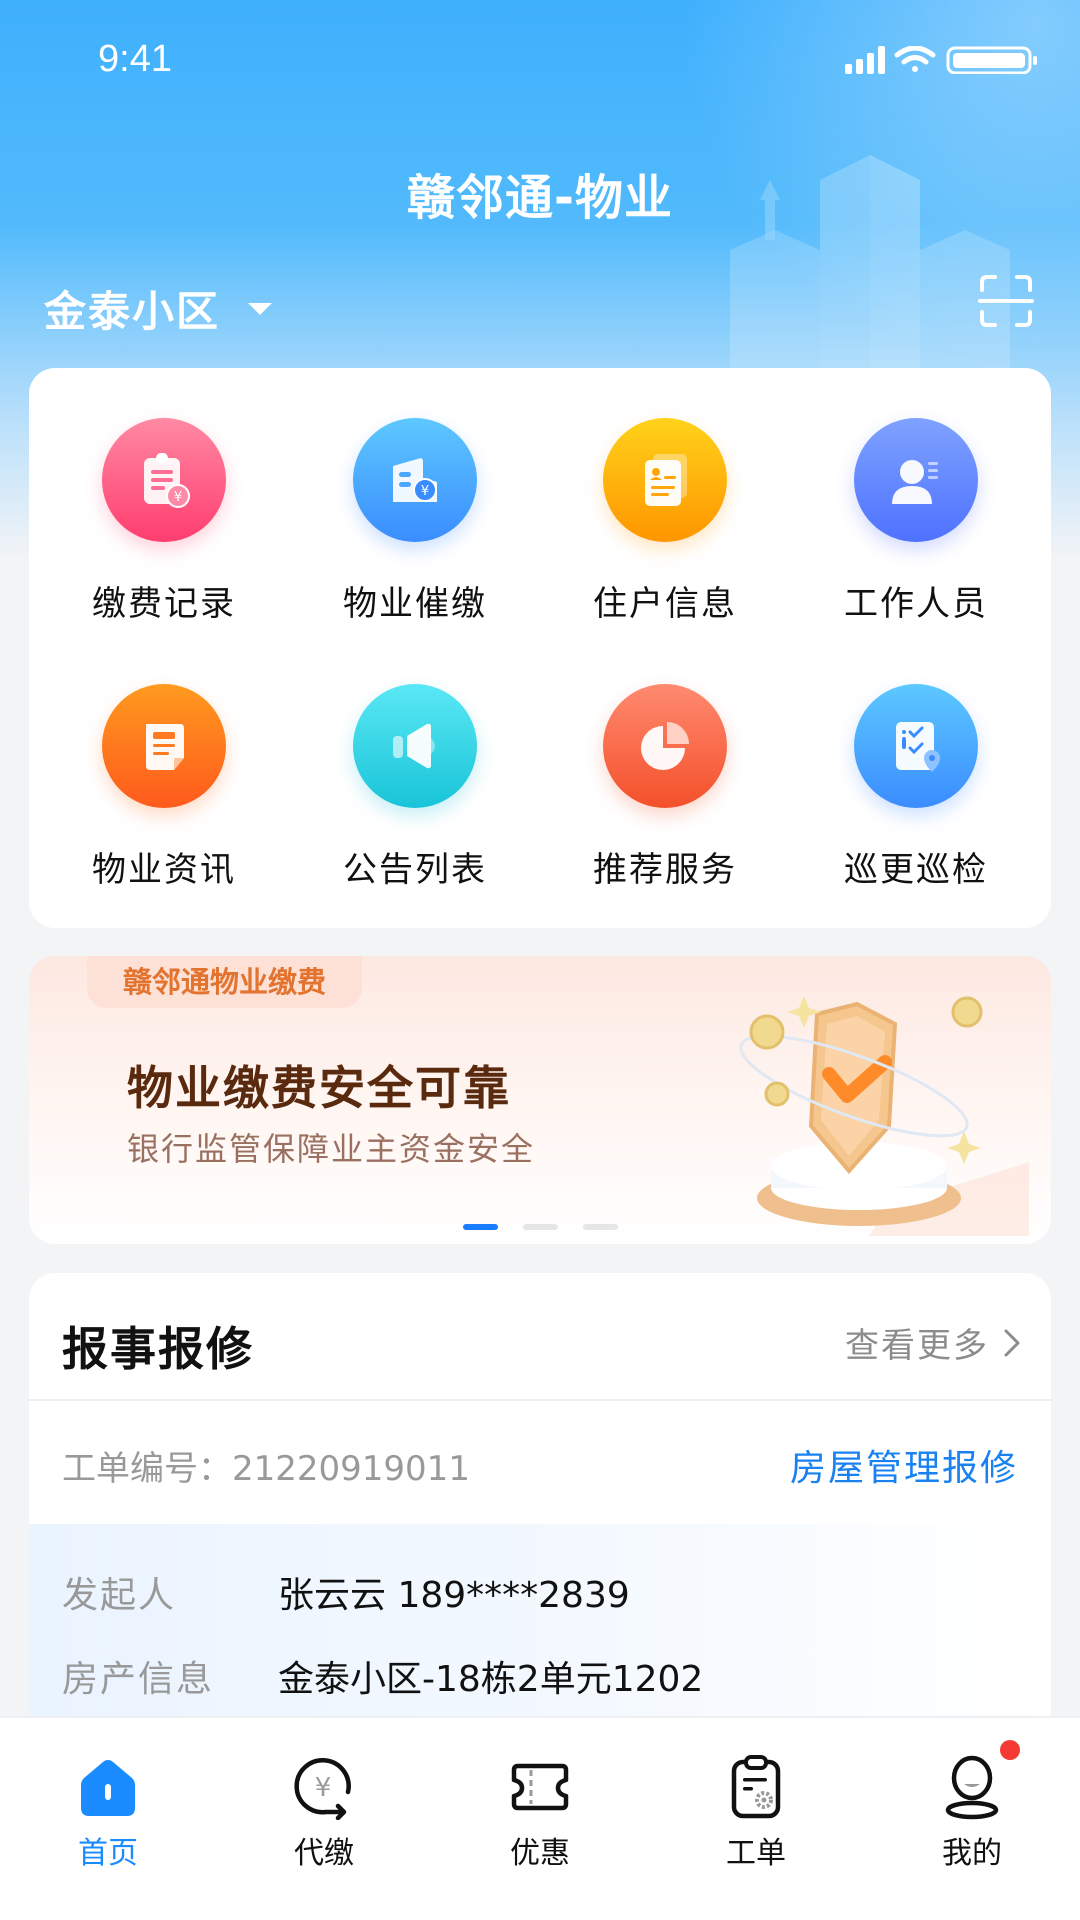 This screenshot has width=1080, height=1920. What do you see at coordinates (108, 1853) in the screenshot?
I see `tab-label: 首页` at bounding box center [108, 1853].